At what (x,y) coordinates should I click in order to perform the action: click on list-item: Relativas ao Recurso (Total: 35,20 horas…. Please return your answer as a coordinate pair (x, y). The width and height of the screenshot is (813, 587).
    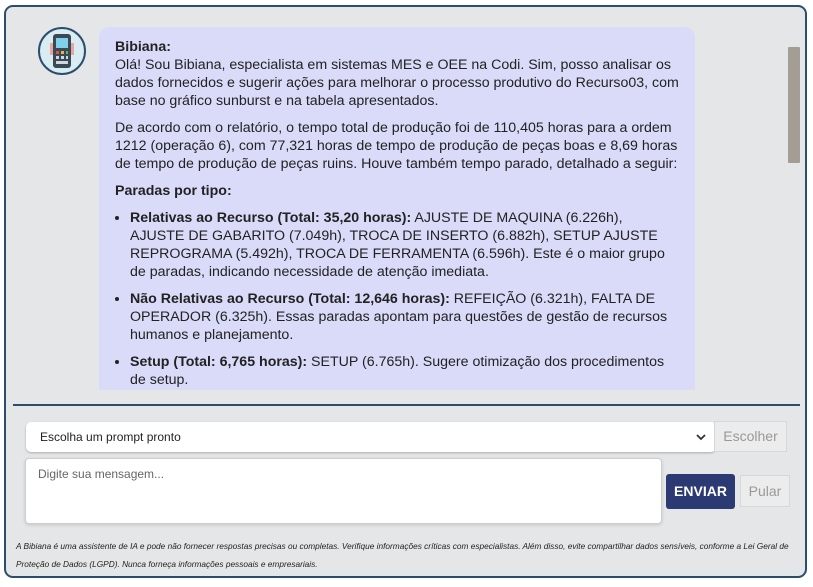
    Looking at the image, I should click on (404, 245).